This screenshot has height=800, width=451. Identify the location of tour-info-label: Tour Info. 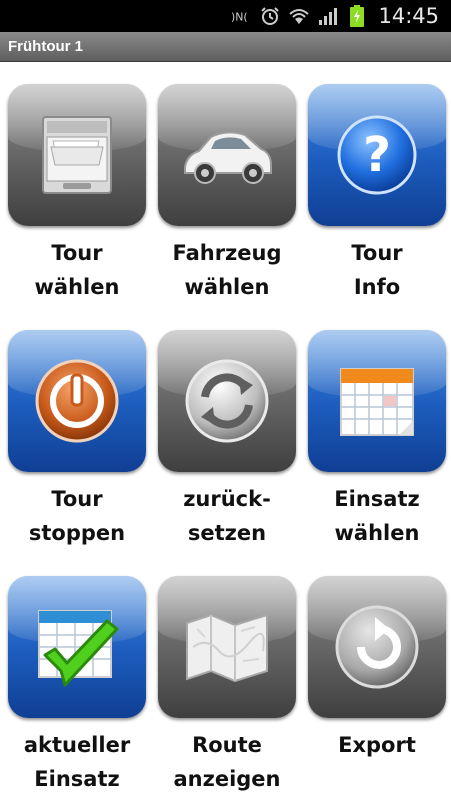
(377, 270).